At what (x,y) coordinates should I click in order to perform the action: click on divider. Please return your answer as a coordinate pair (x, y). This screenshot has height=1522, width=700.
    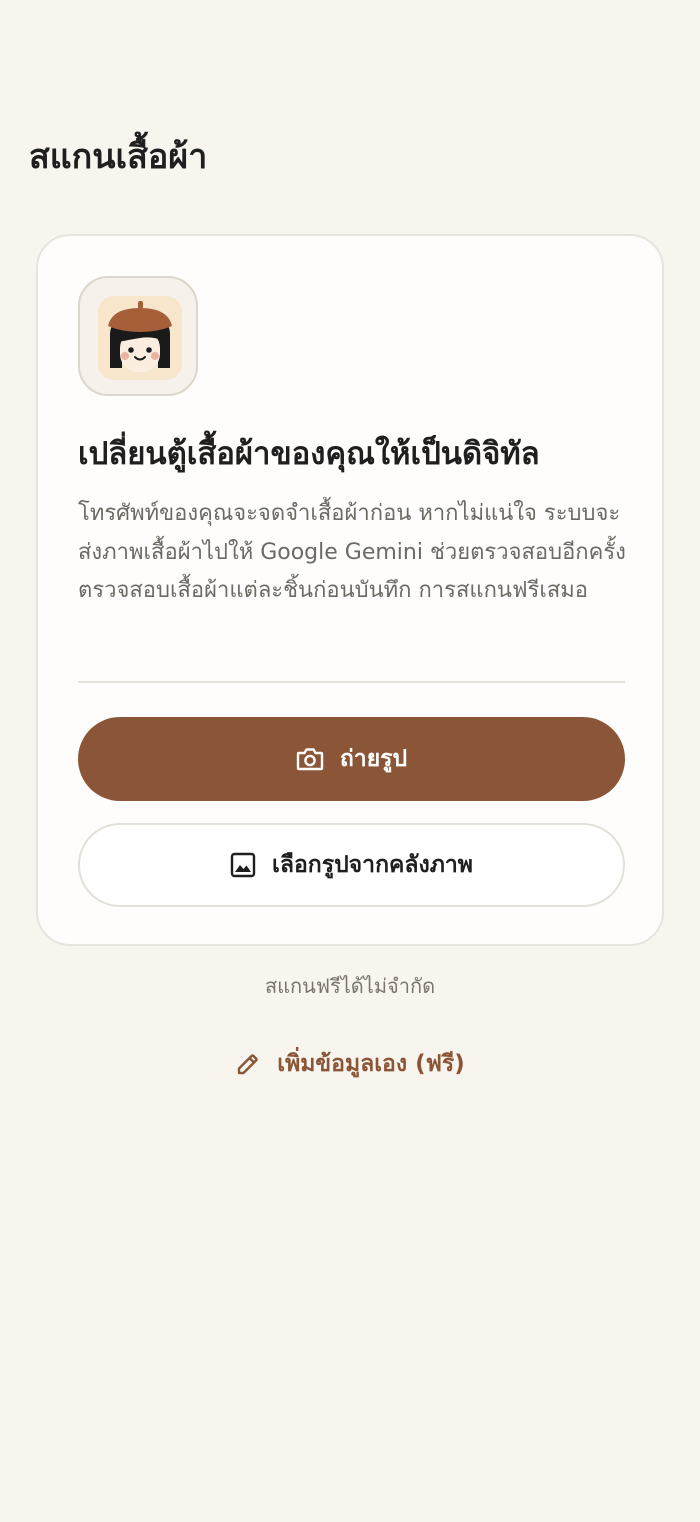
    Looking at the image, I should click on (351, 682).